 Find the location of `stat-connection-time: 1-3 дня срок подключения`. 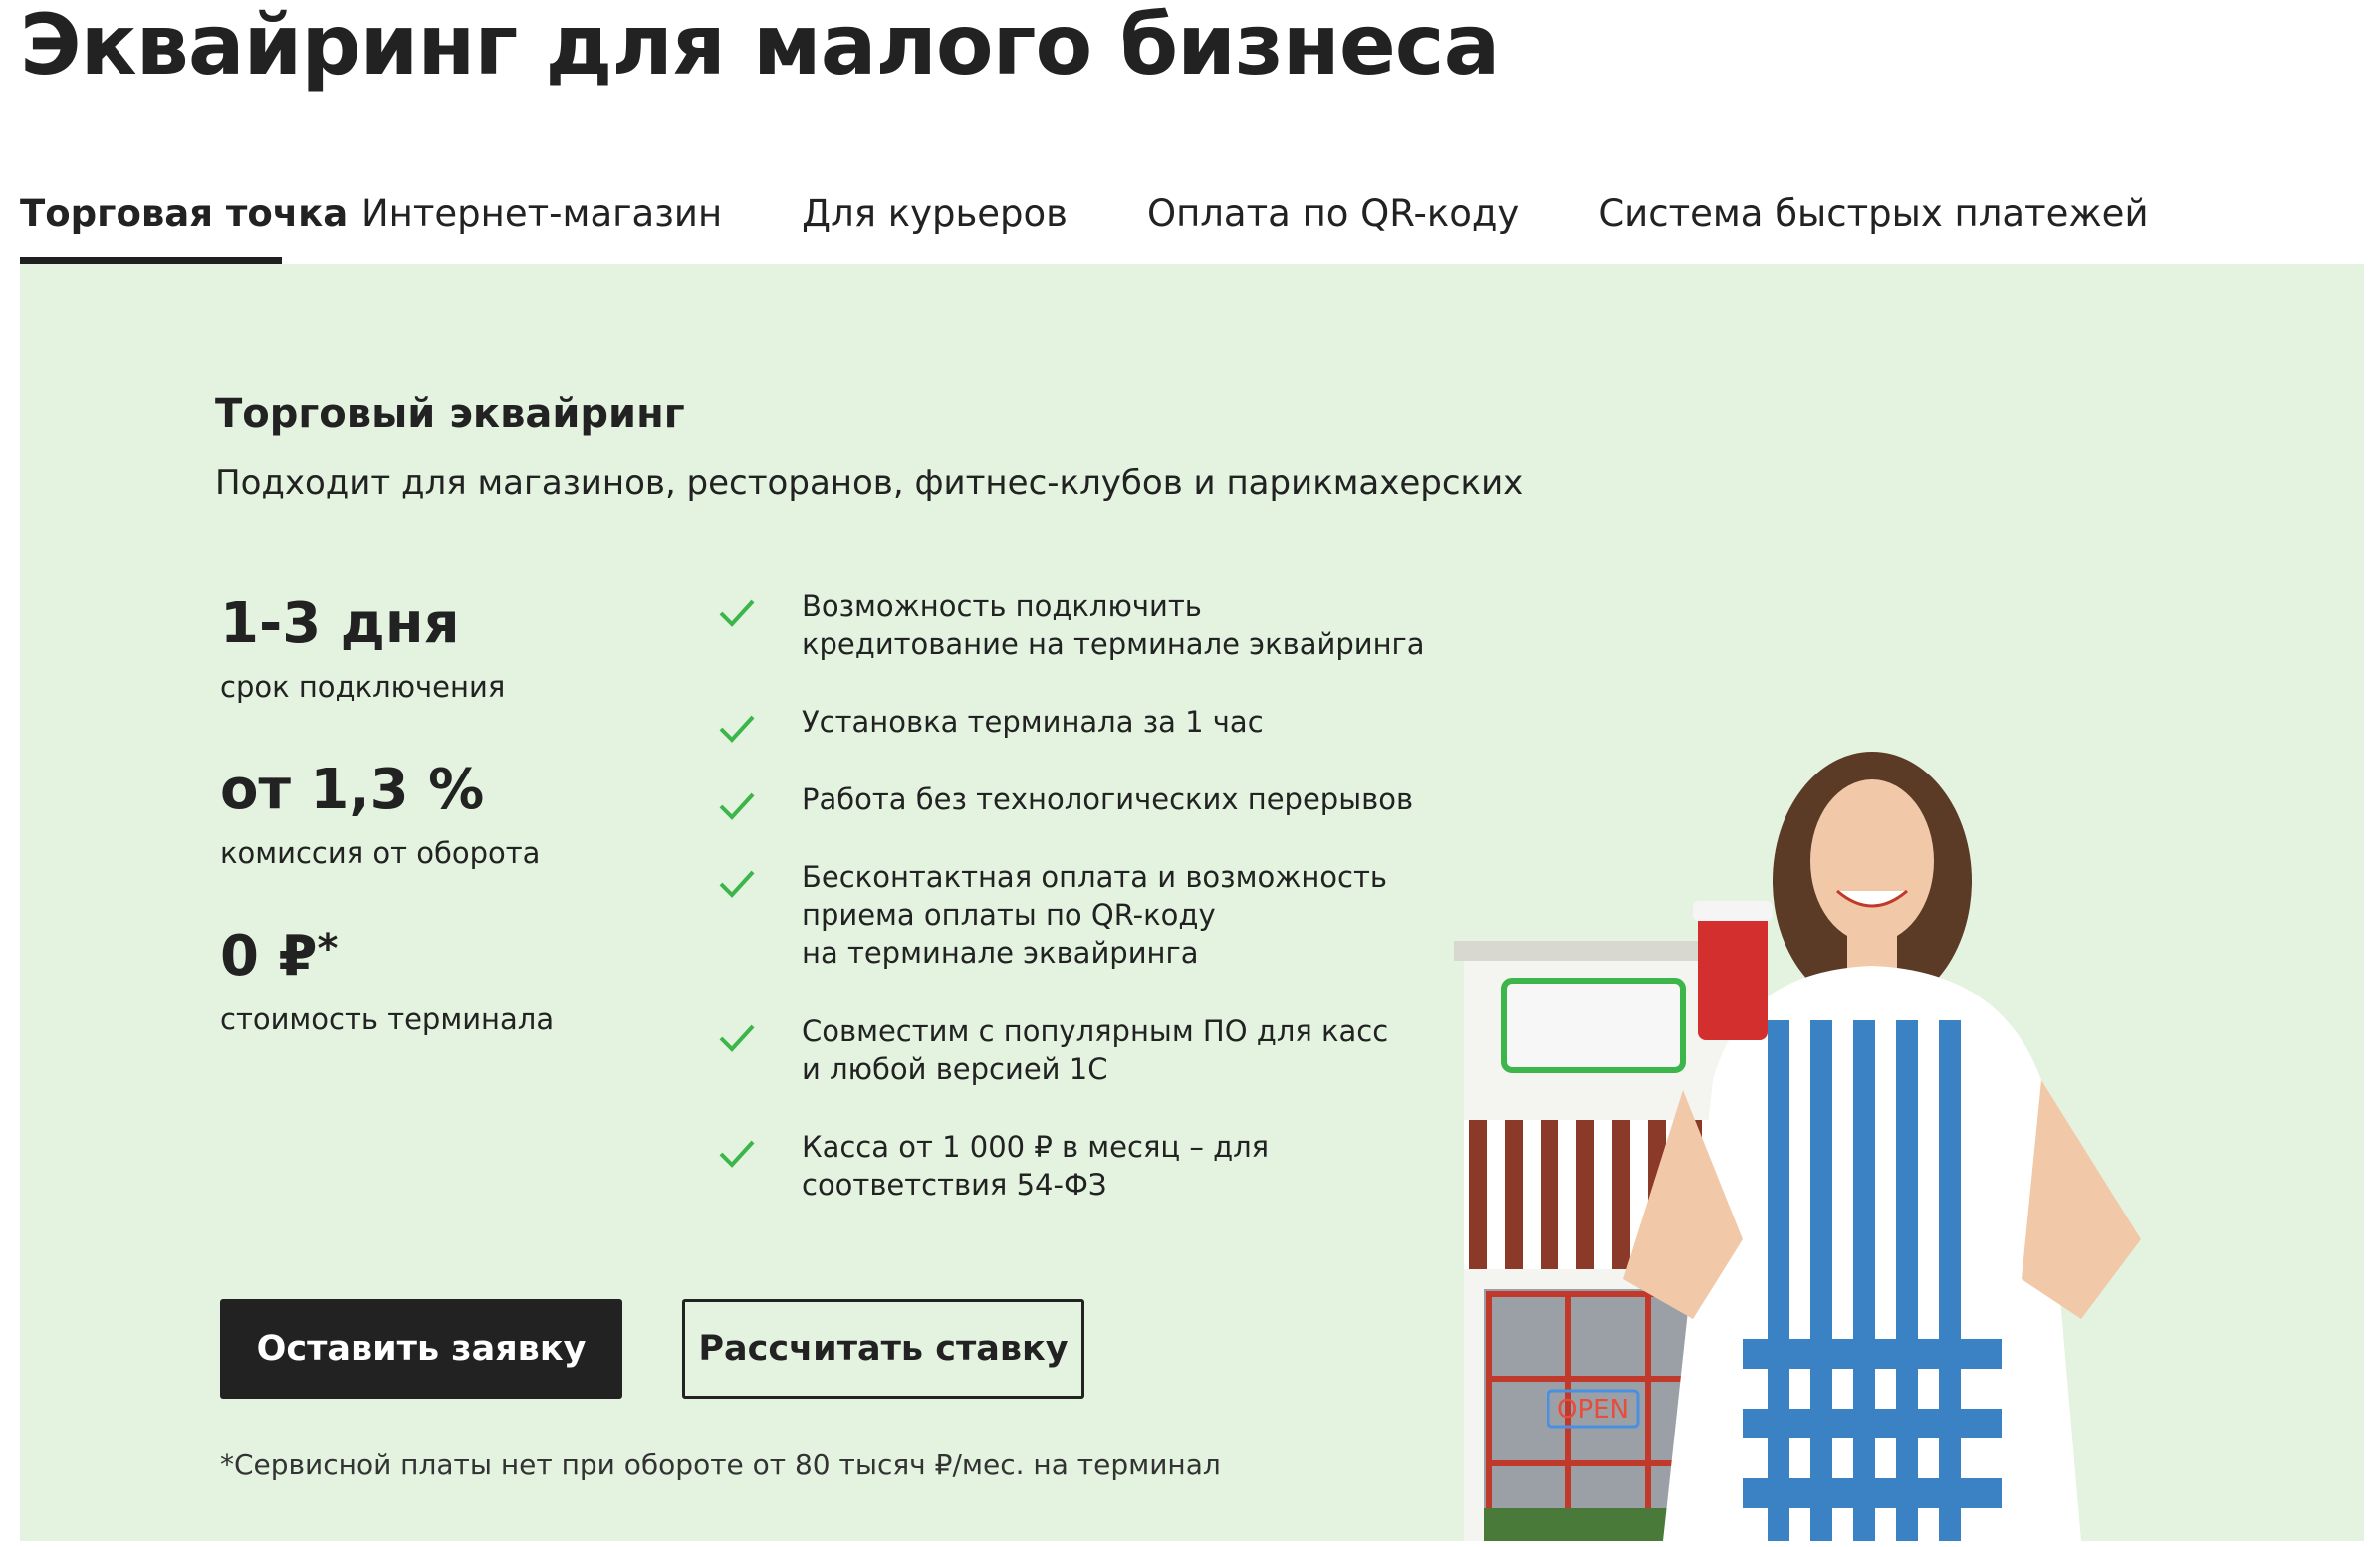

stat-connection-time: 1-3 дня срок подключения is located at coordinates (363, 648).